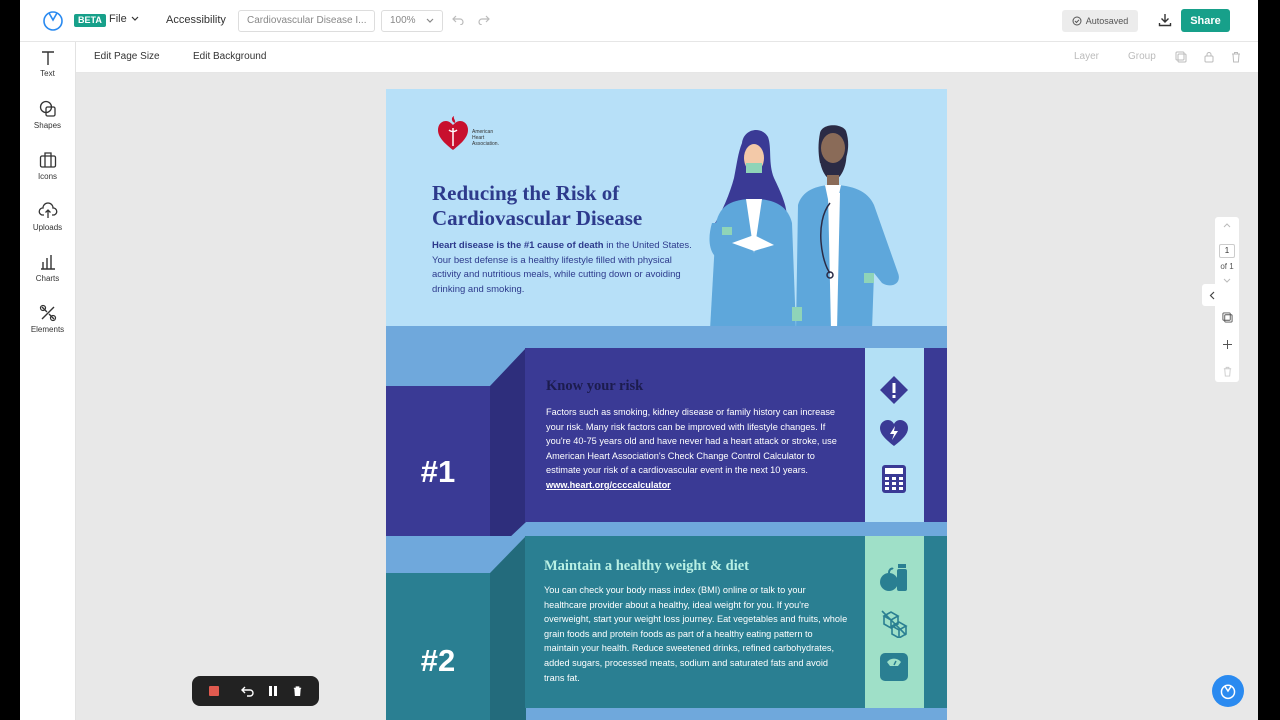 Image resolution: width=1280 pixels, height=720 pixels. I want to click on help-button, so click(1228, 691).